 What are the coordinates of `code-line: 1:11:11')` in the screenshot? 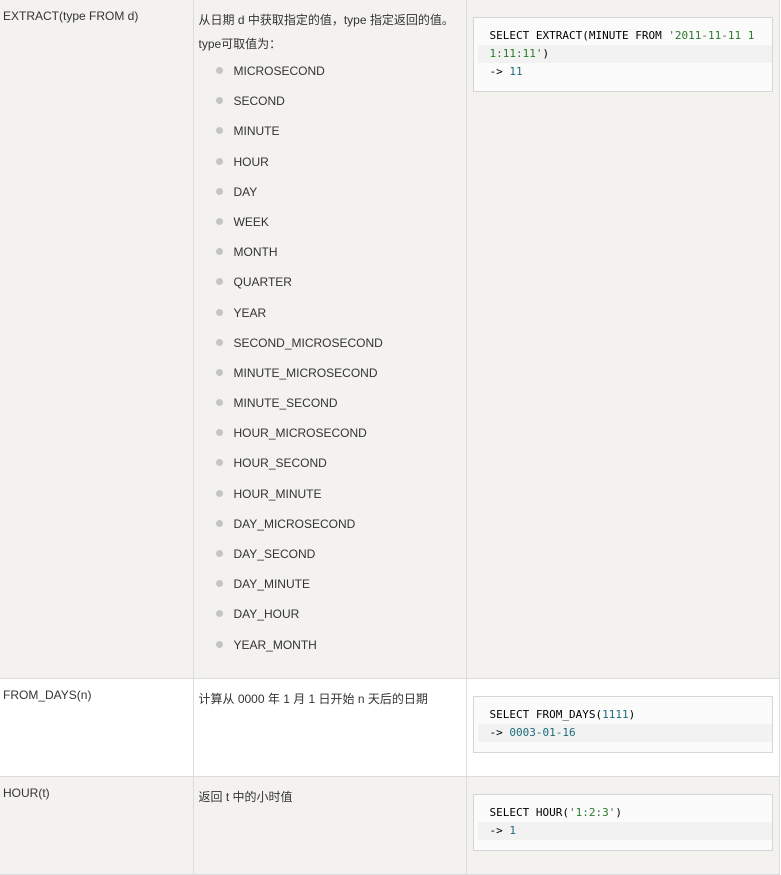 It's located at (624, 54).